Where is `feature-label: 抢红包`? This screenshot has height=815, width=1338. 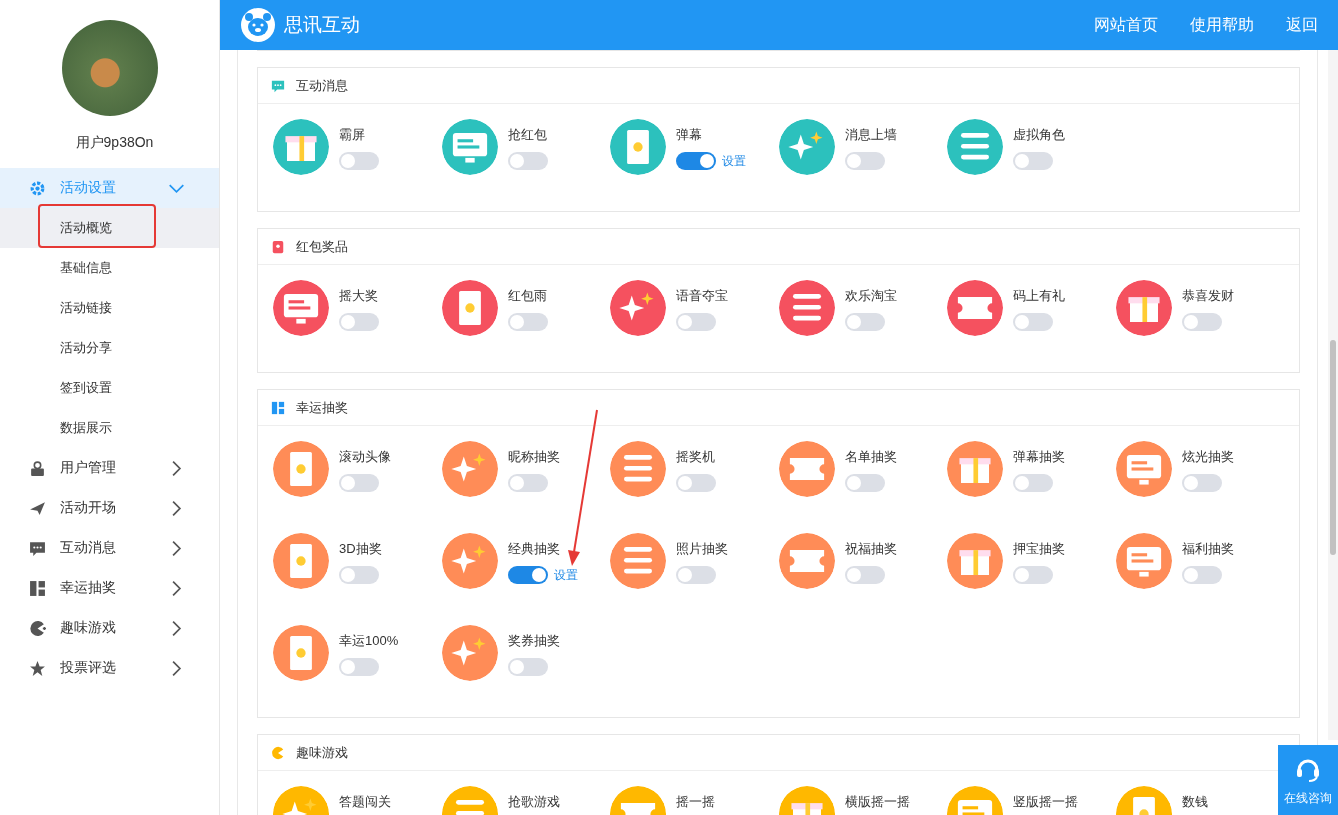 feature-label: 抢红包 is located at coordinates (527, 135).